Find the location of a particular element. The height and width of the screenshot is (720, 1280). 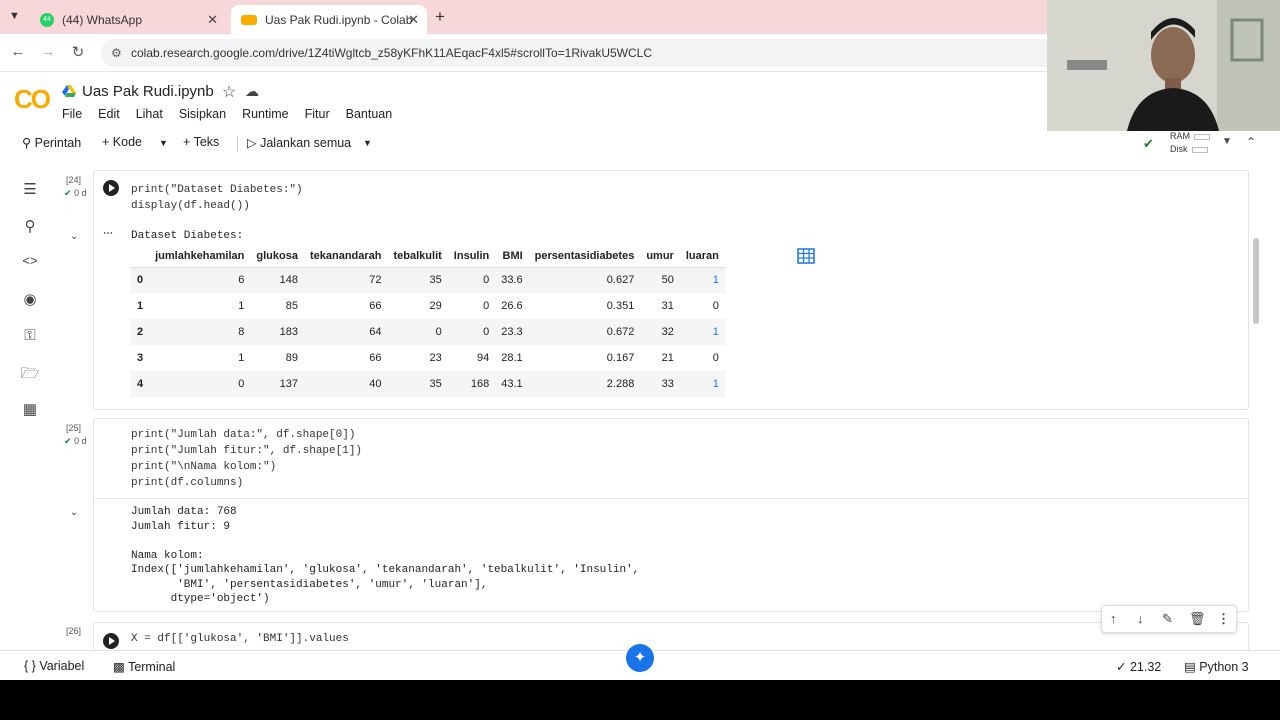

secrets-key-icon: ⚿ is located at coordinates (30, 337).